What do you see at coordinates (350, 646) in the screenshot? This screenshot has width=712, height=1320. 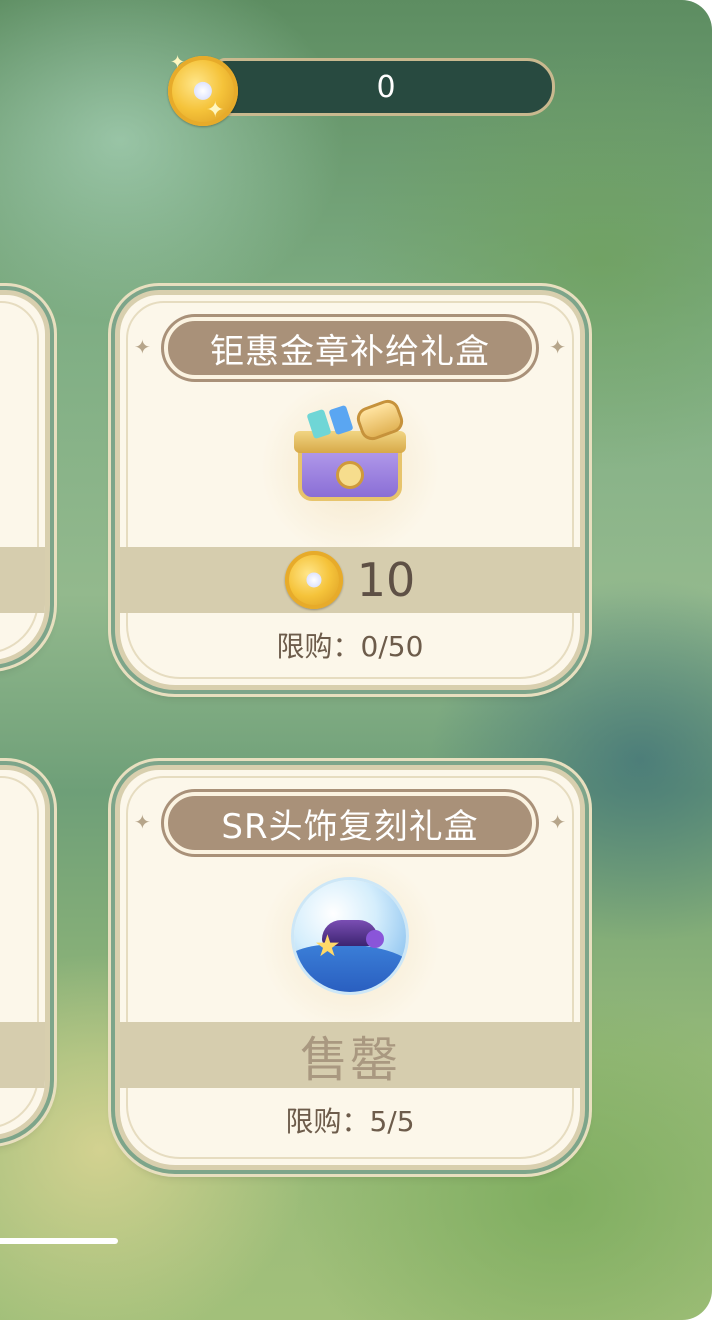 I see `purchase-limit: 限购：0/50` at bounding box center [350, 646].